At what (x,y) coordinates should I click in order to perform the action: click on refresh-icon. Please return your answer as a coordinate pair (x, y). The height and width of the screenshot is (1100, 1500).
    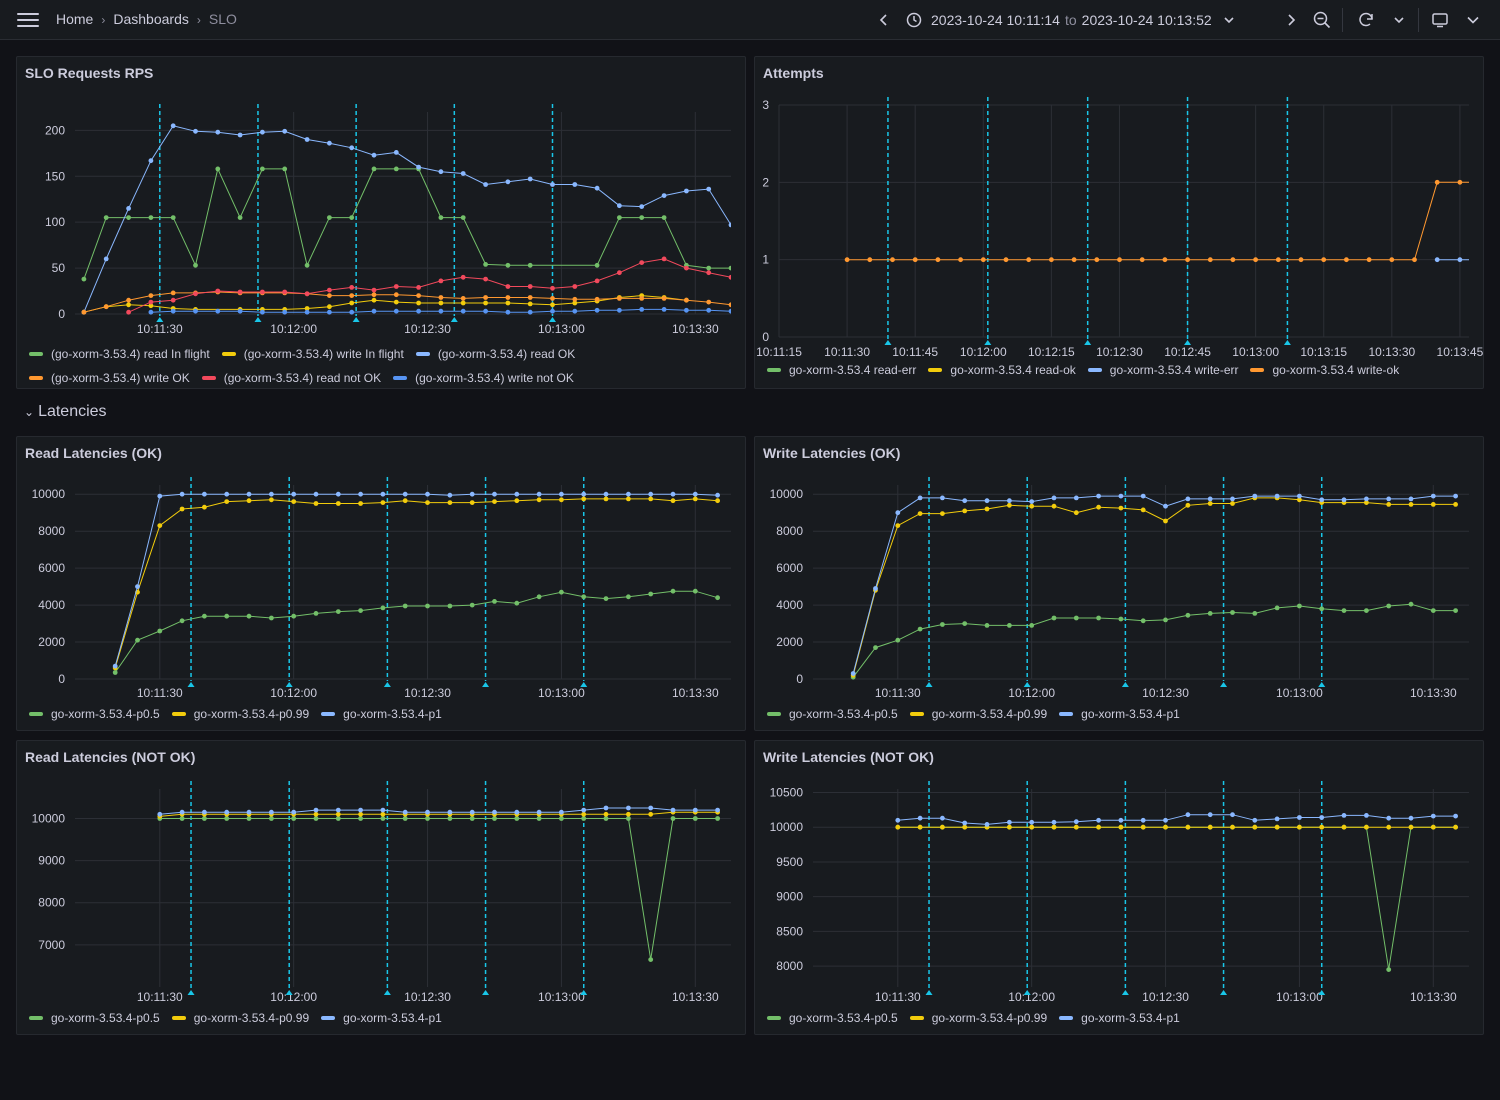
    Looking at the image, I should click on (1366, 19).